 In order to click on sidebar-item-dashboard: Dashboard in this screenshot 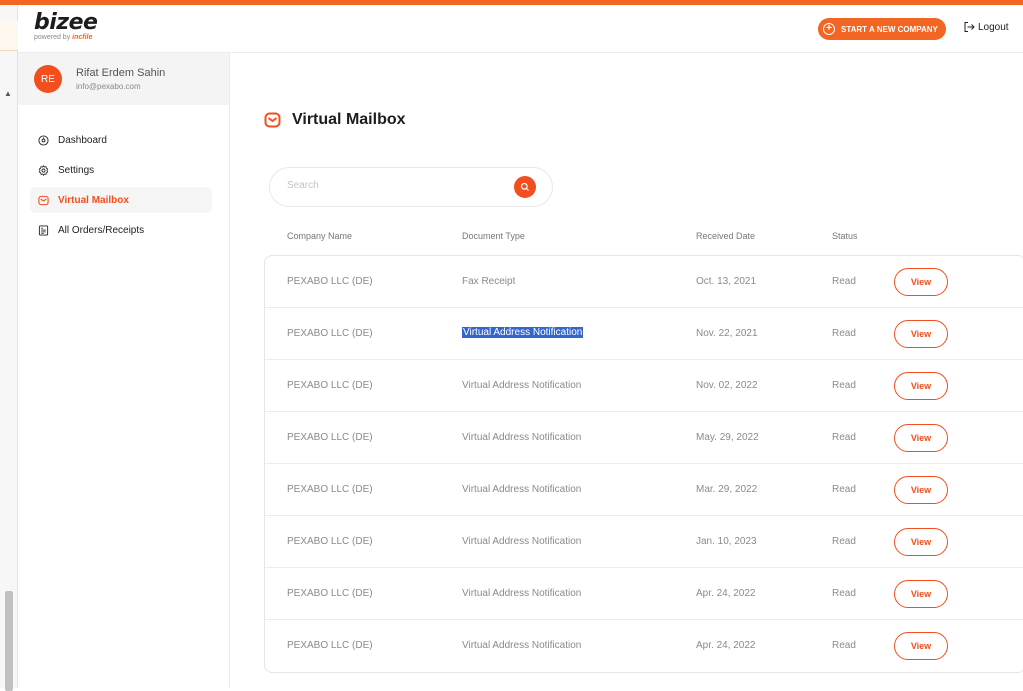, I will do `click(121, 140)`.